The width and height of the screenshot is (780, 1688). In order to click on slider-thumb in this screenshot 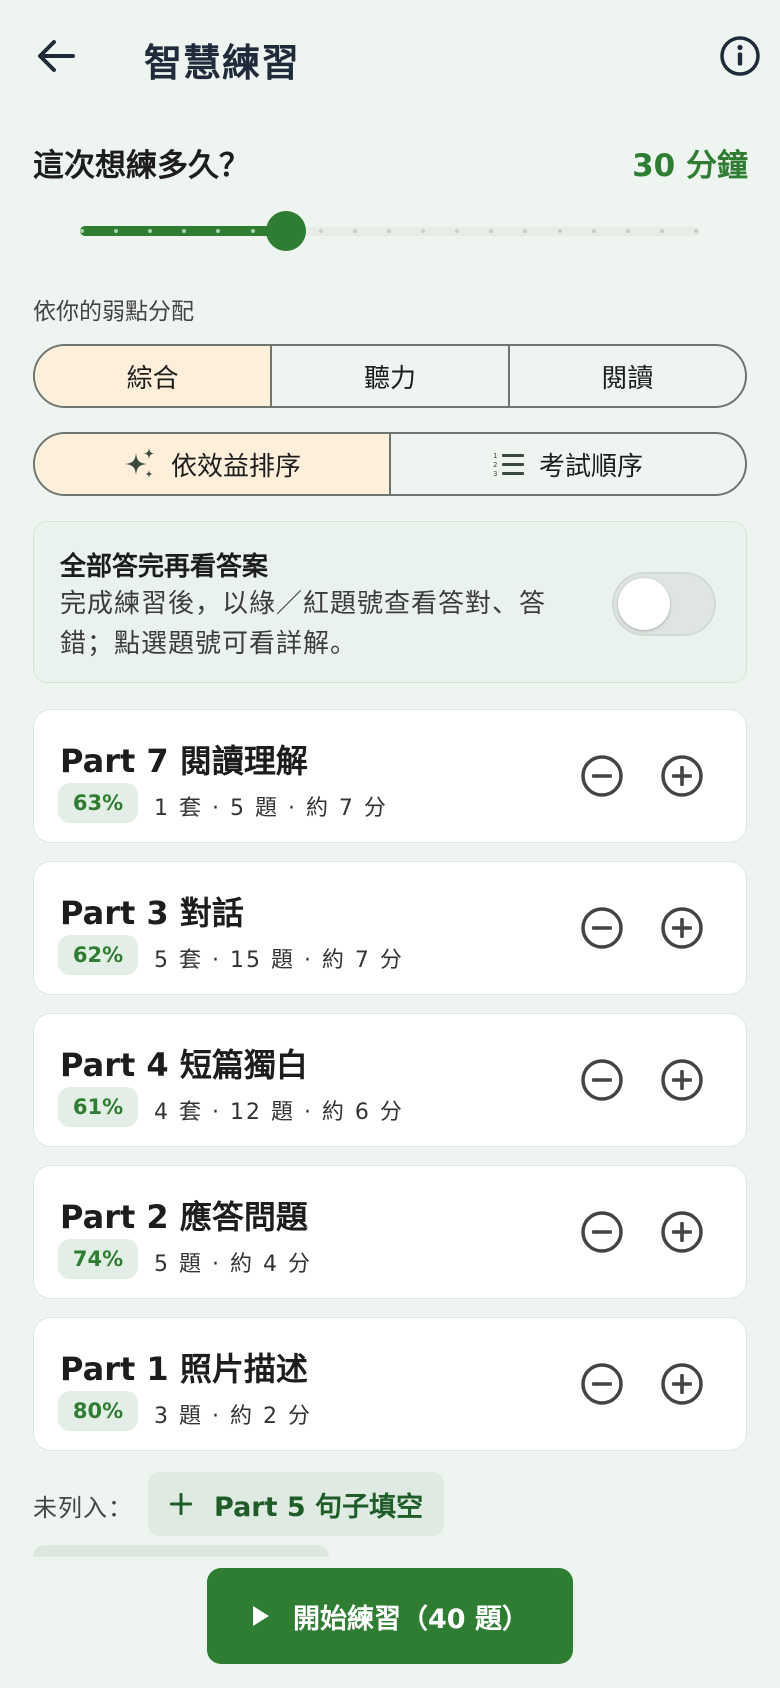, I will do `click(286, 231)`.